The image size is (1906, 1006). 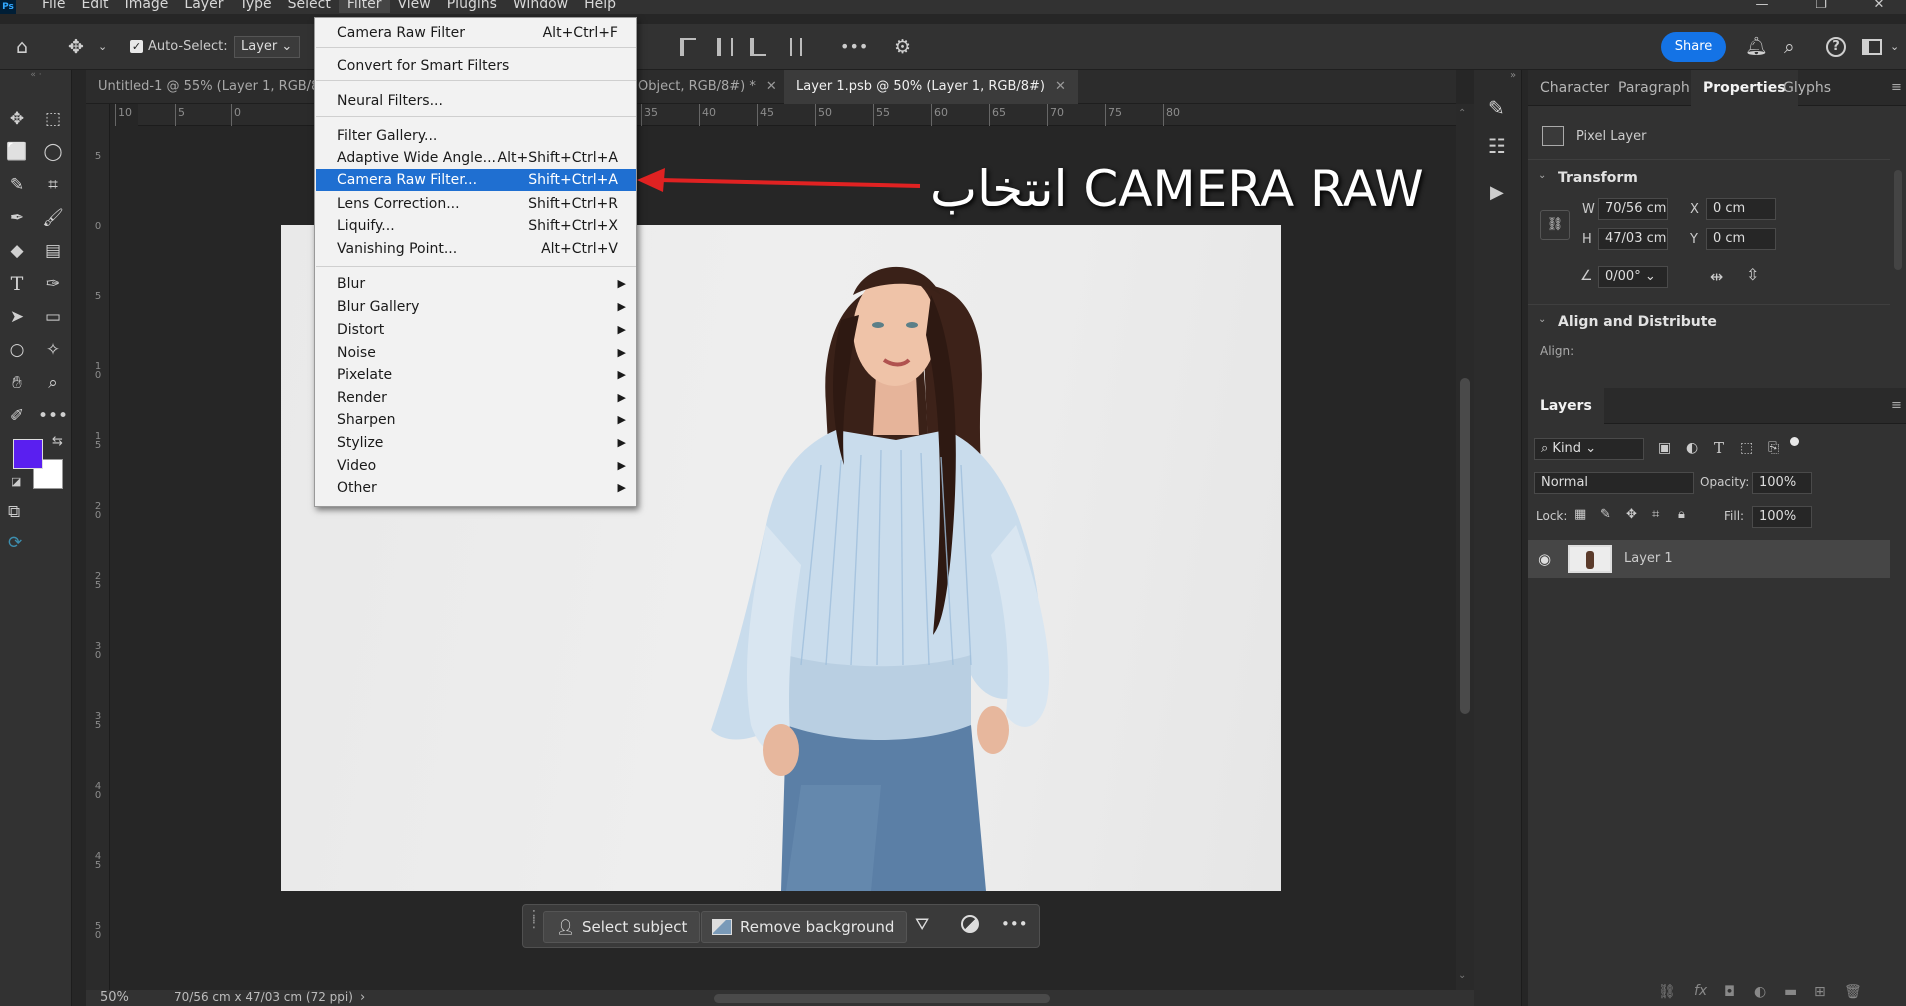 I want to click on edit-toolbar-icon: ✐, so click(x=17, y=416).